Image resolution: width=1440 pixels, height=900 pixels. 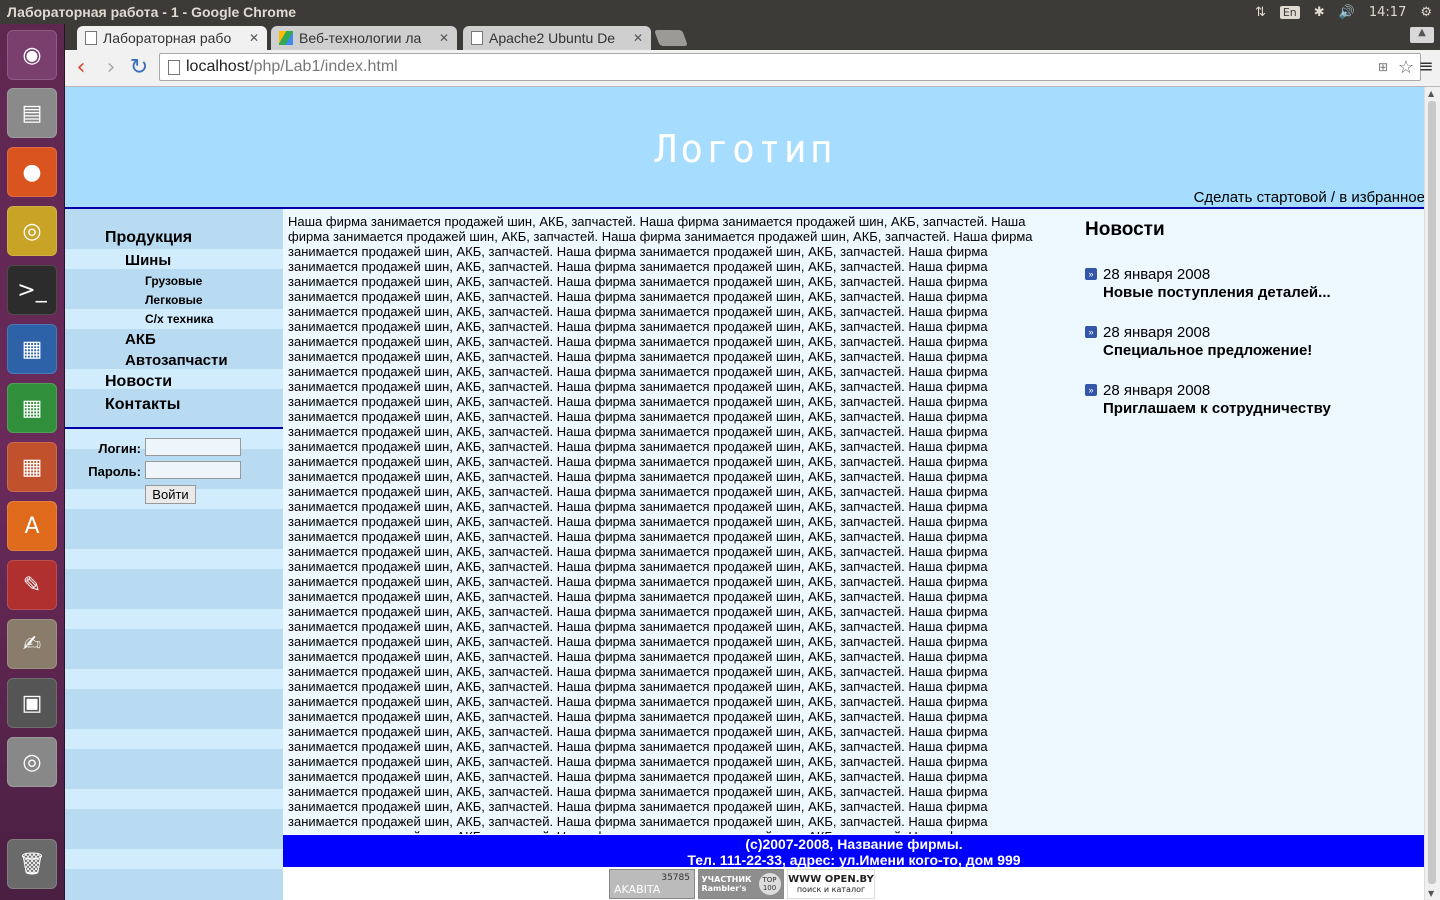 I want to click on system-settings-icon: ✎, so click(x=32, y=585).